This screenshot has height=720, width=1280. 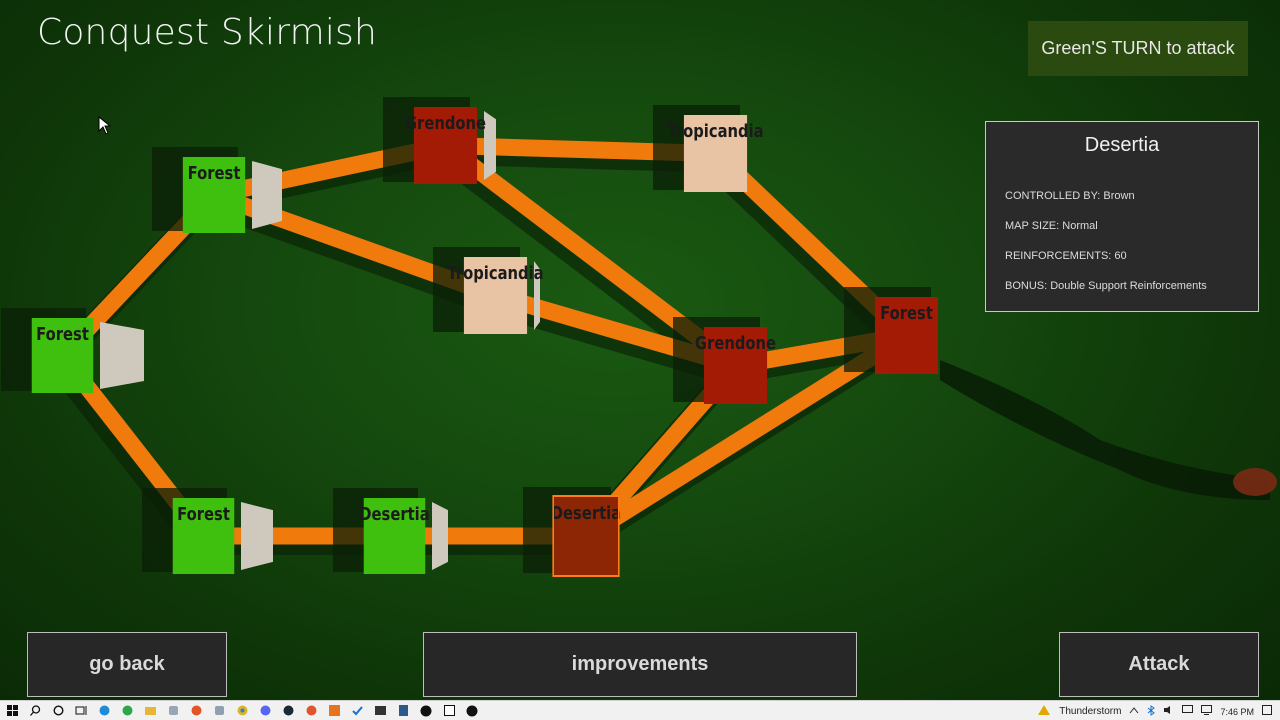 What do you see at coordinates (242, 711) in the screenshot?
I see `chrome-icon` at bounding box center [242, 711].